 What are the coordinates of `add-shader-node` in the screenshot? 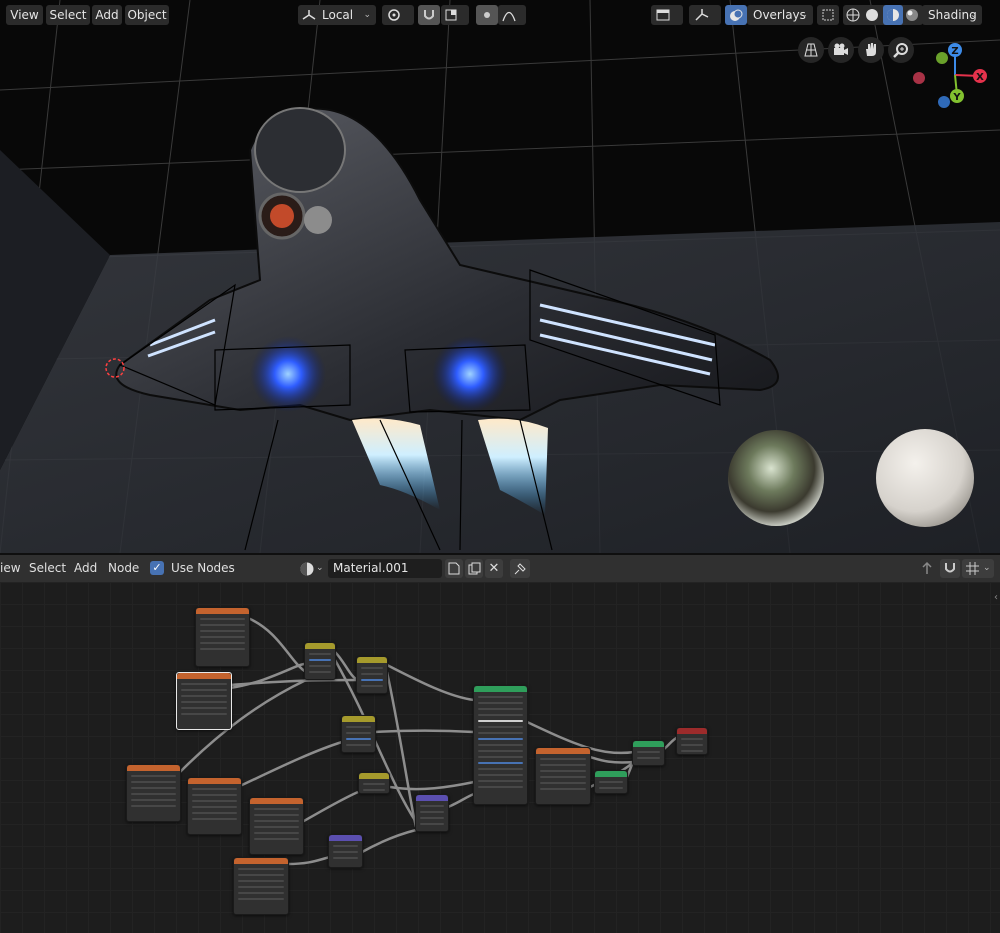 It's located at (648, 753).